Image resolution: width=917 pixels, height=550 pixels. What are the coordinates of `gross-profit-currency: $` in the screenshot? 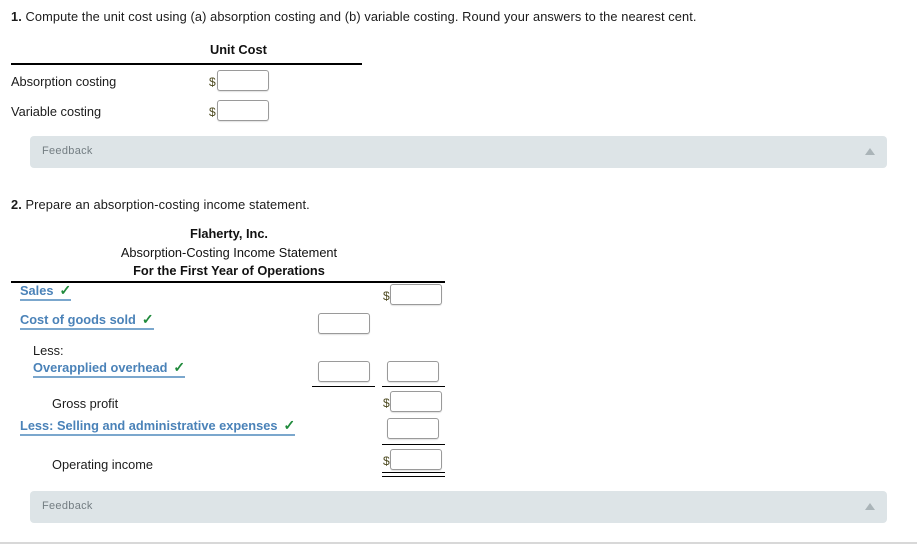 It's located at (386, 403).